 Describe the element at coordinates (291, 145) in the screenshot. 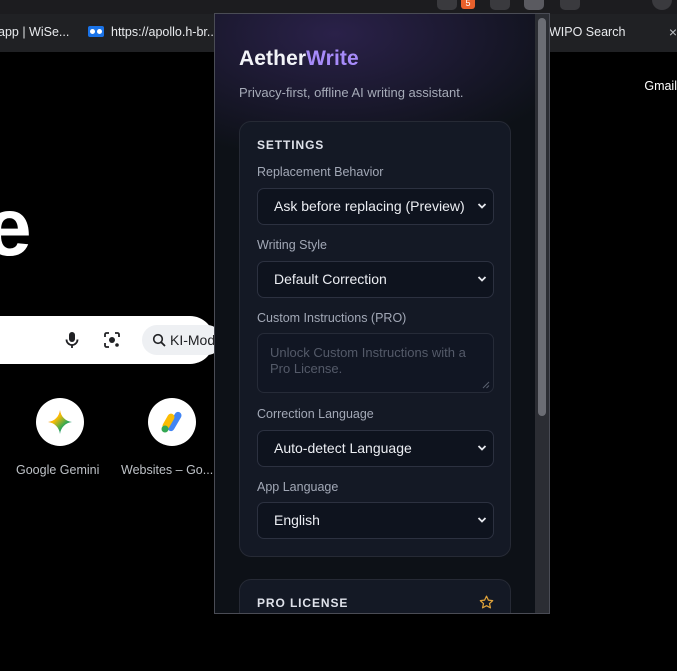

I see `settings-title: SETTINGS` at that location.